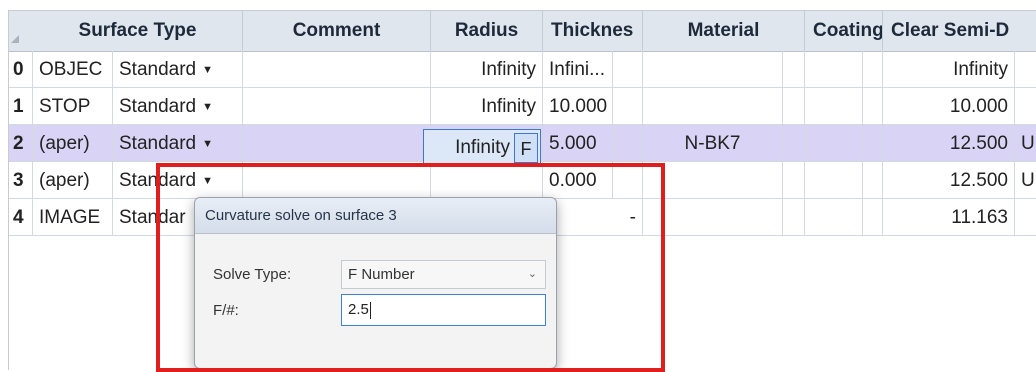  Describe the element at coordinates (978, 106) in the screenshot. I see `cell-semi-text: 10.000` at that location.